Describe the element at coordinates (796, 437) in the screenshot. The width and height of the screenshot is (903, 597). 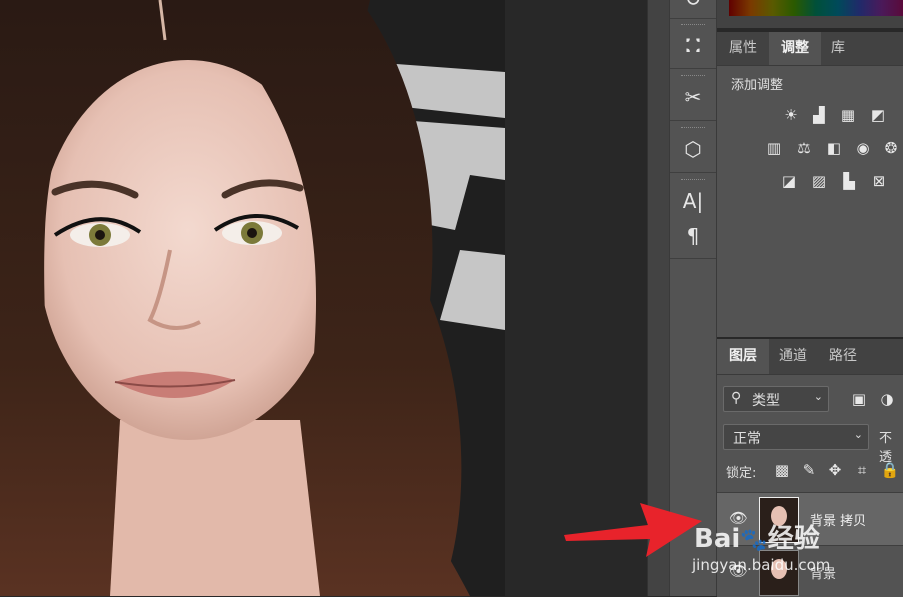
I see `blend-mode-select: 正常 ⌄` at that location.